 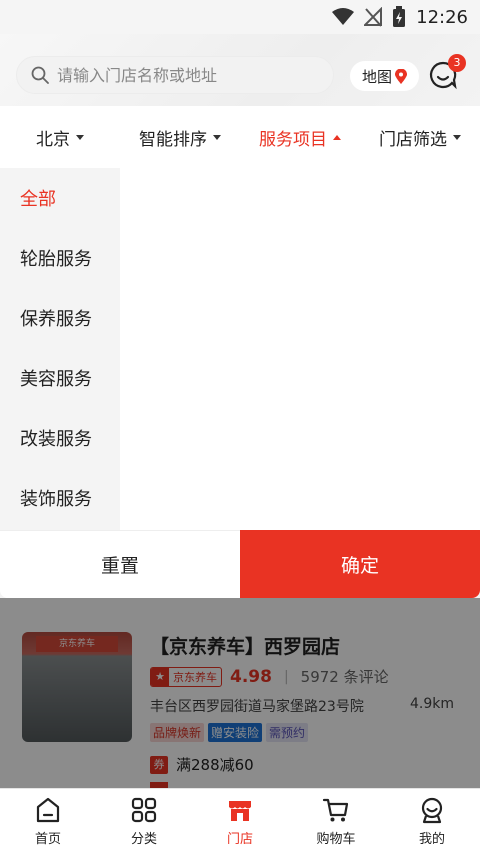 What do you see at coordinates (431, 839) in the screenshot?
I see `nav-label: 我的` at bounding box center [431, 839].